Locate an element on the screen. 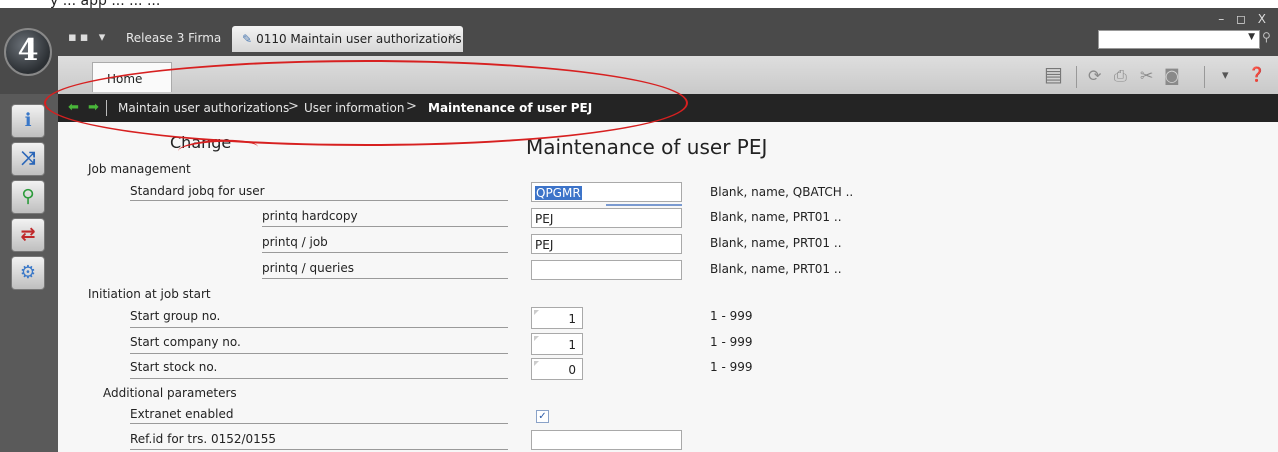 This screenshot has width=1278, height=452. breadcrumb-current: Maintenance of user PEJ is located at coordinates (510, 108).